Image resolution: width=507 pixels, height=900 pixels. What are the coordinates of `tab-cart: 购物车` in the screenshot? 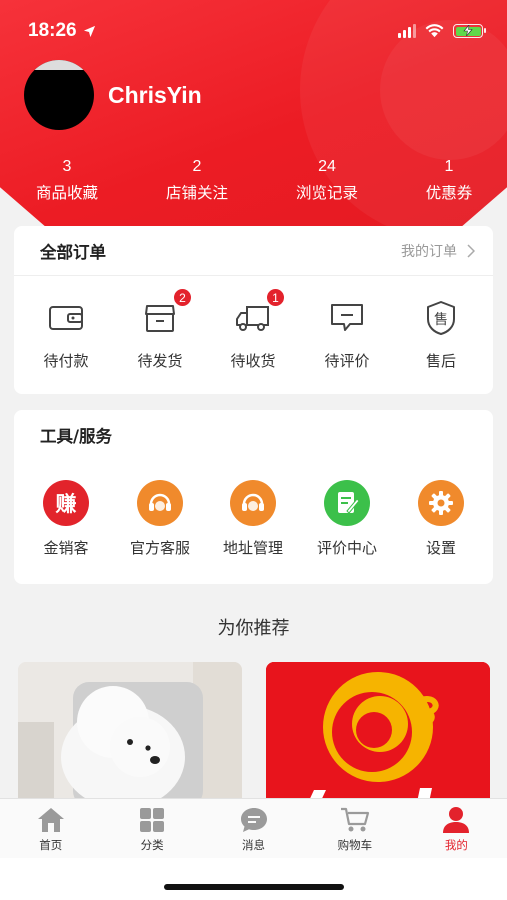 It's located at (354, 828).